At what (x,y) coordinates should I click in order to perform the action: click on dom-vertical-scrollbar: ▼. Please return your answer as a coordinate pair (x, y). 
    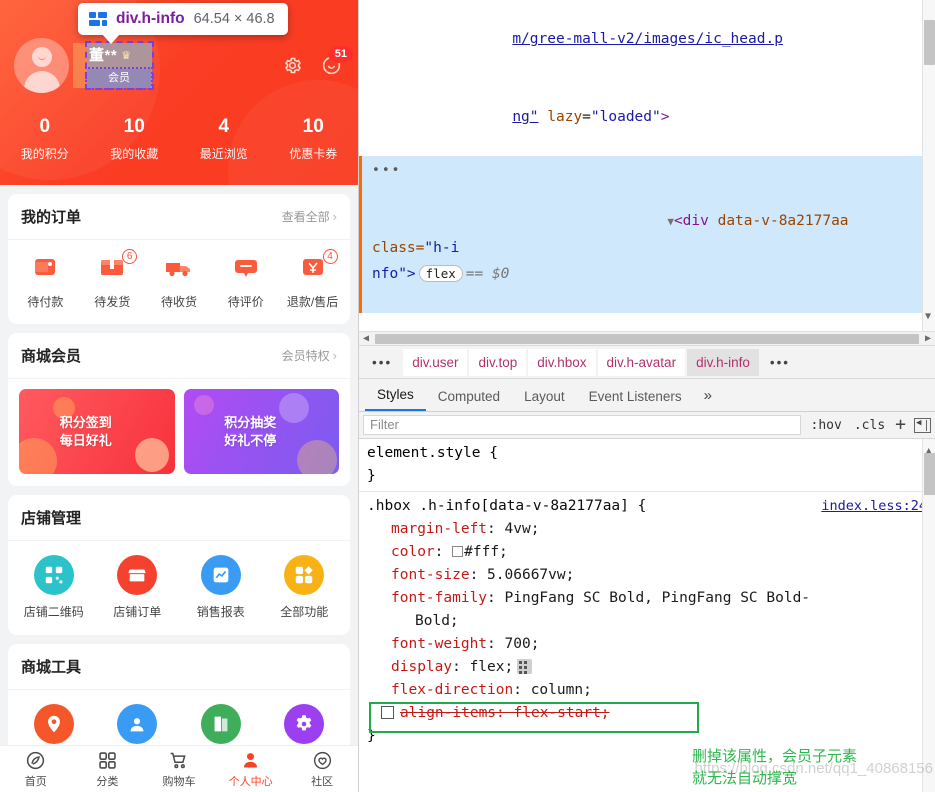
    Looking at the image, I should click on (928, 166).